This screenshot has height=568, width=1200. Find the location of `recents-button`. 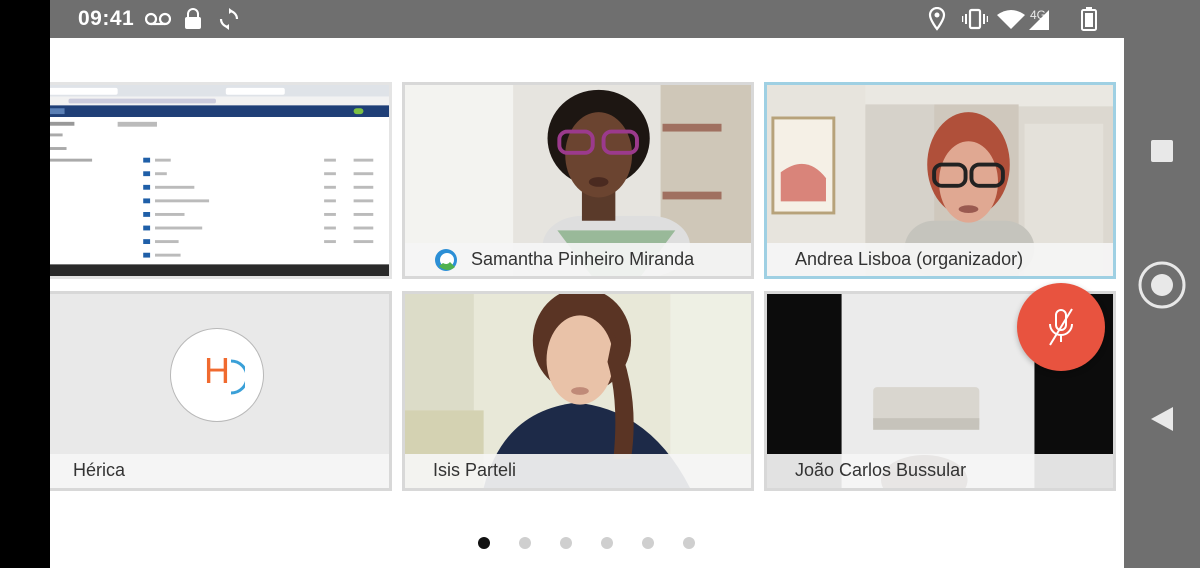

recents-button is located at coordinates (1162, 151).